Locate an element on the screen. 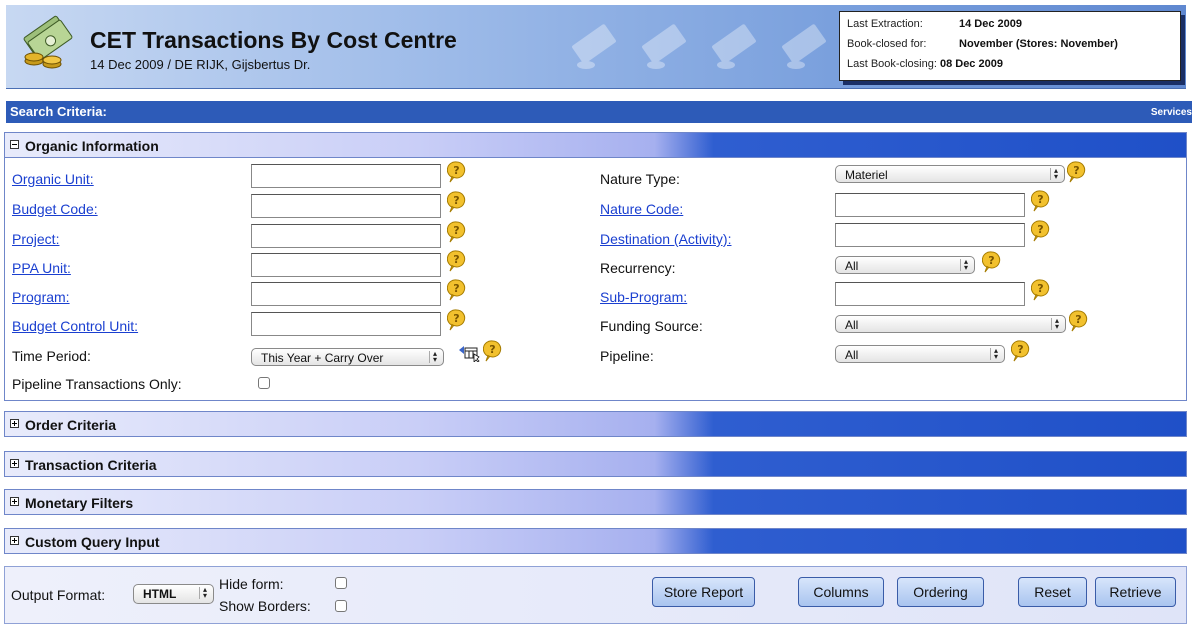 The width and height of the screenshot is (1192, 628). section-label: Order Criteria is located at coordinates (71, 425).